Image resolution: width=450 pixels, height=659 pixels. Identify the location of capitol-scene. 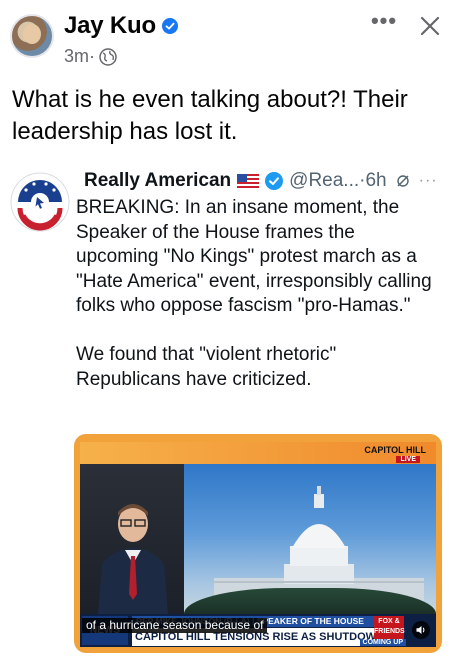
(310, 539).